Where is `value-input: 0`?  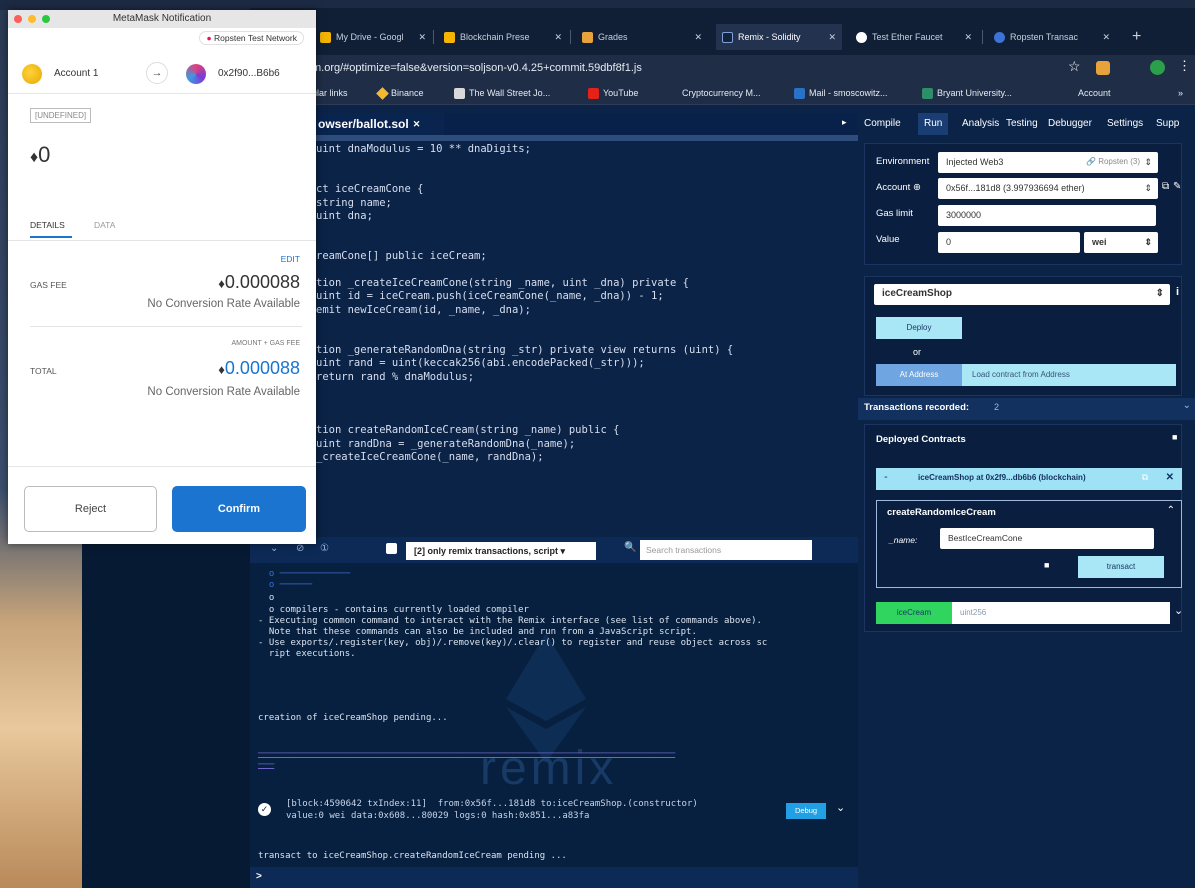
value-input: 0 is located at coordinates (1009, 242).